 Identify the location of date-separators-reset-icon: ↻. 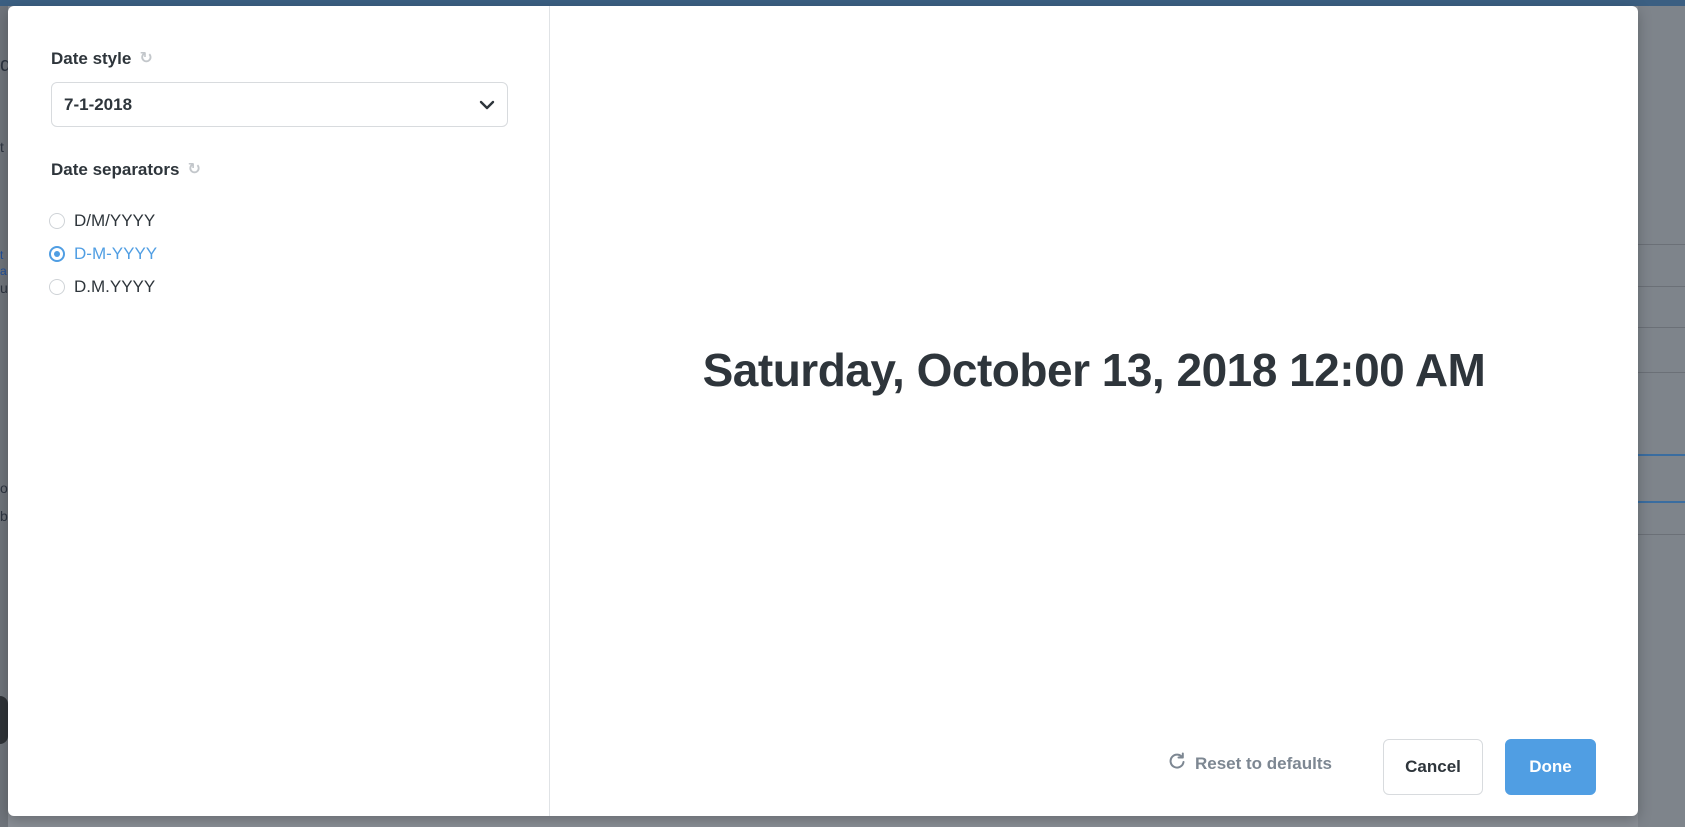
(194, 170).